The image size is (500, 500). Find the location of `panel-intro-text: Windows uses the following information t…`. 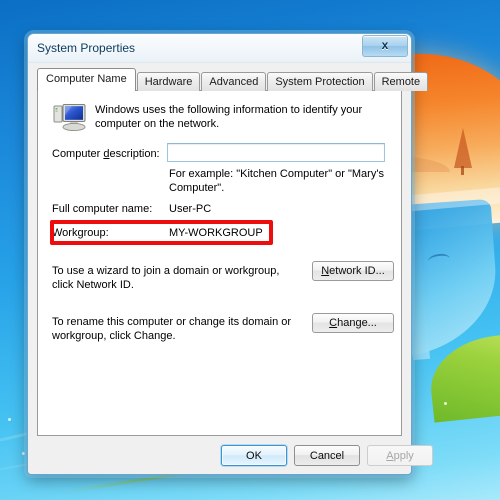

panel-intro-text: Windows uses the following information t… is located at coordinates (229, 117).